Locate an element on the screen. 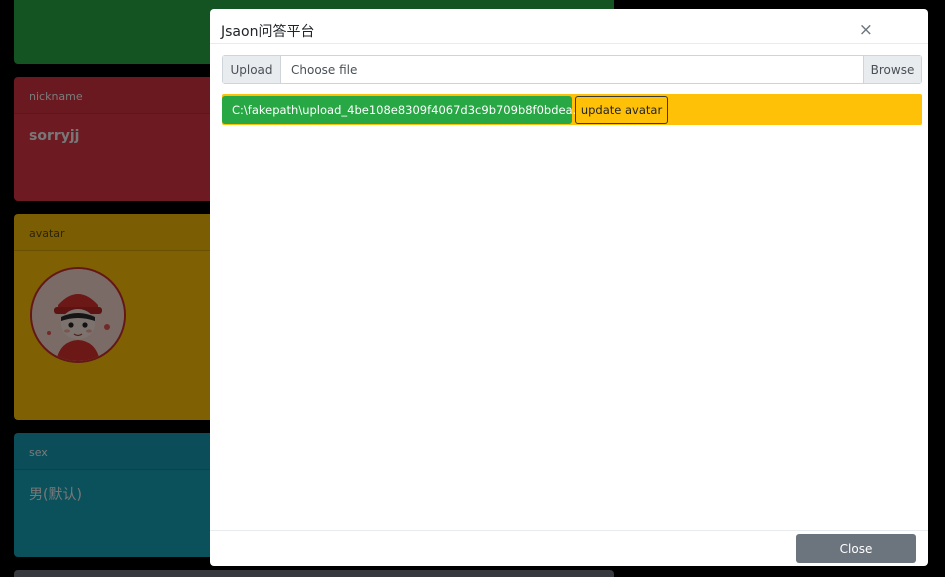  modal-footer: Close is located at coordinates (569, 548).